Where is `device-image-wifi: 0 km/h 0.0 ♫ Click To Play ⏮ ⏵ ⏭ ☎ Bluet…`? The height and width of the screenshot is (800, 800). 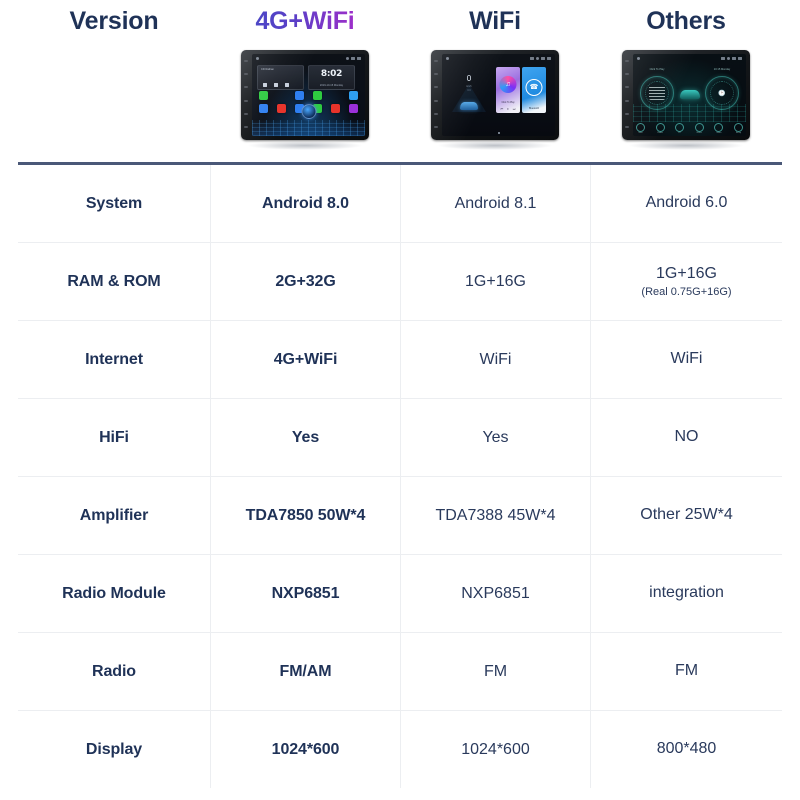 device-image-wifi: 0 km/h 0.0 ♫ Click To Play ⏮ ⏵ ⏭ ☎ Bluet… is located at coordinates (495, 100).